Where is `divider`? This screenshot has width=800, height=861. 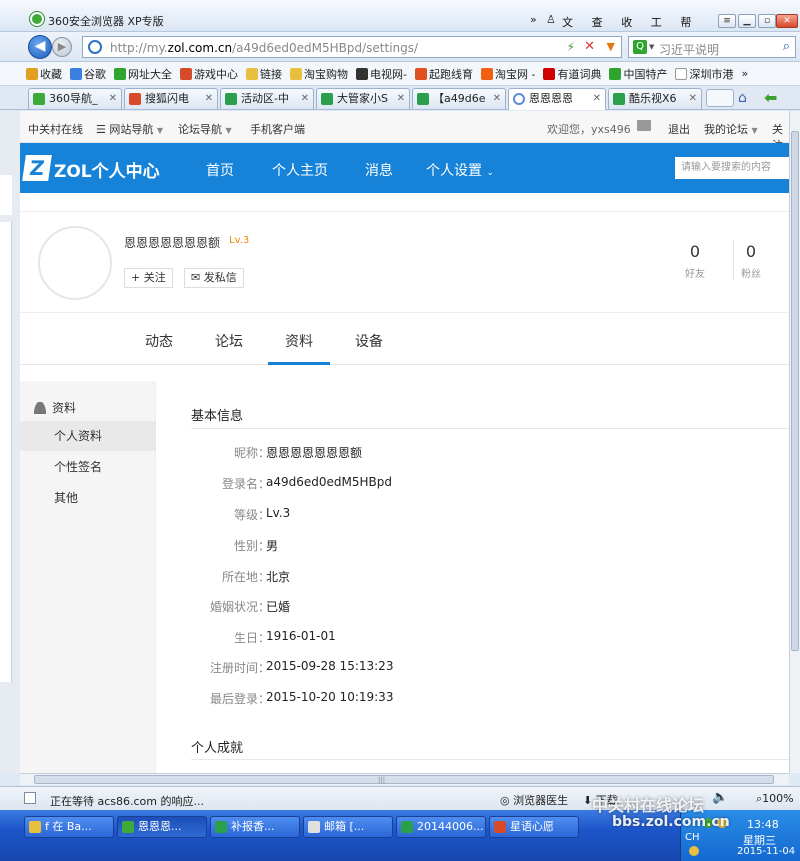
divider is located at coordinates (490, 759).